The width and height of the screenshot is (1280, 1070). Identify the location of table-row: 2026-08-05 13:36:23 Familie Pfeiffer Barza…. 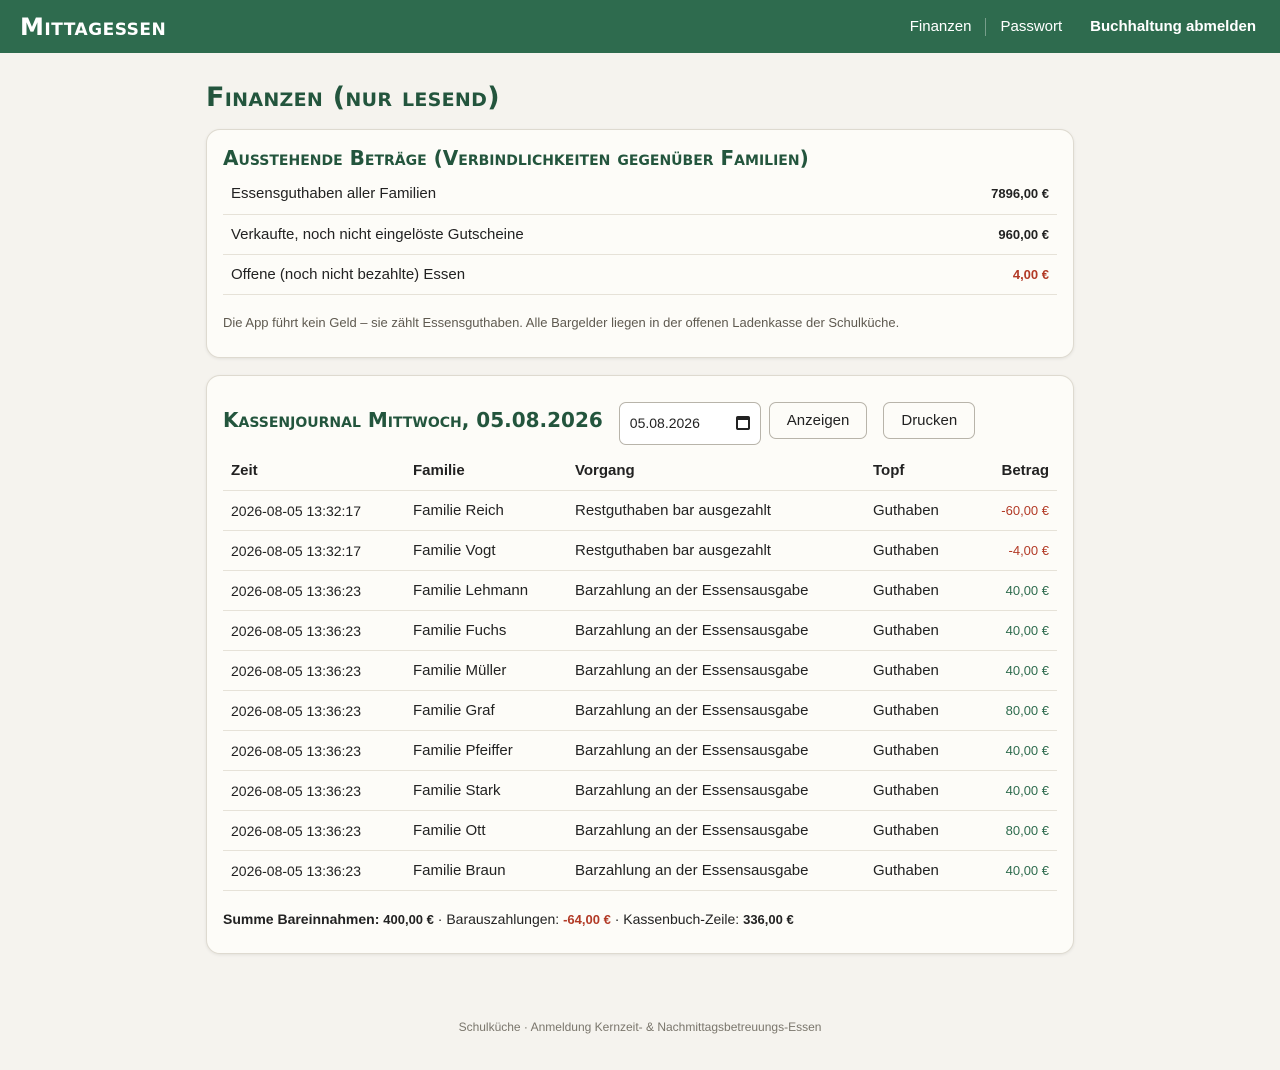
(640, 750).